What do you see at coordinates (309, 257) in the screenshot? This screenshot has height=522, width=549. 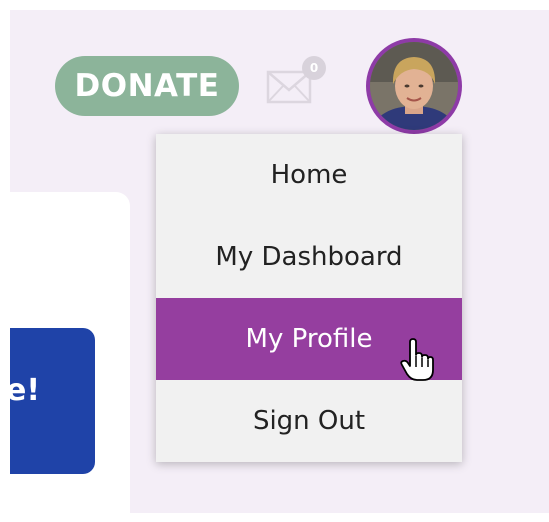 I see `menu-item-my-dashboard: My Dashboard` at bounding box center [309, 257].